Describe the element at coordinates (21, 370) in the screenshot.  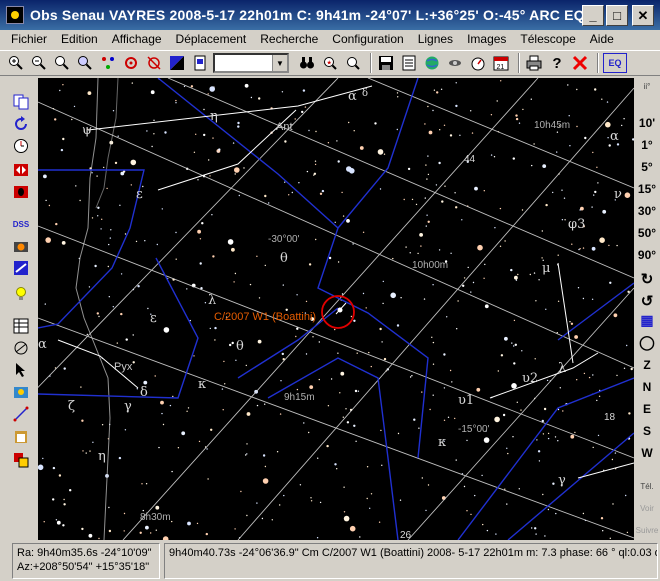
I see `pointer-icon` at that location.